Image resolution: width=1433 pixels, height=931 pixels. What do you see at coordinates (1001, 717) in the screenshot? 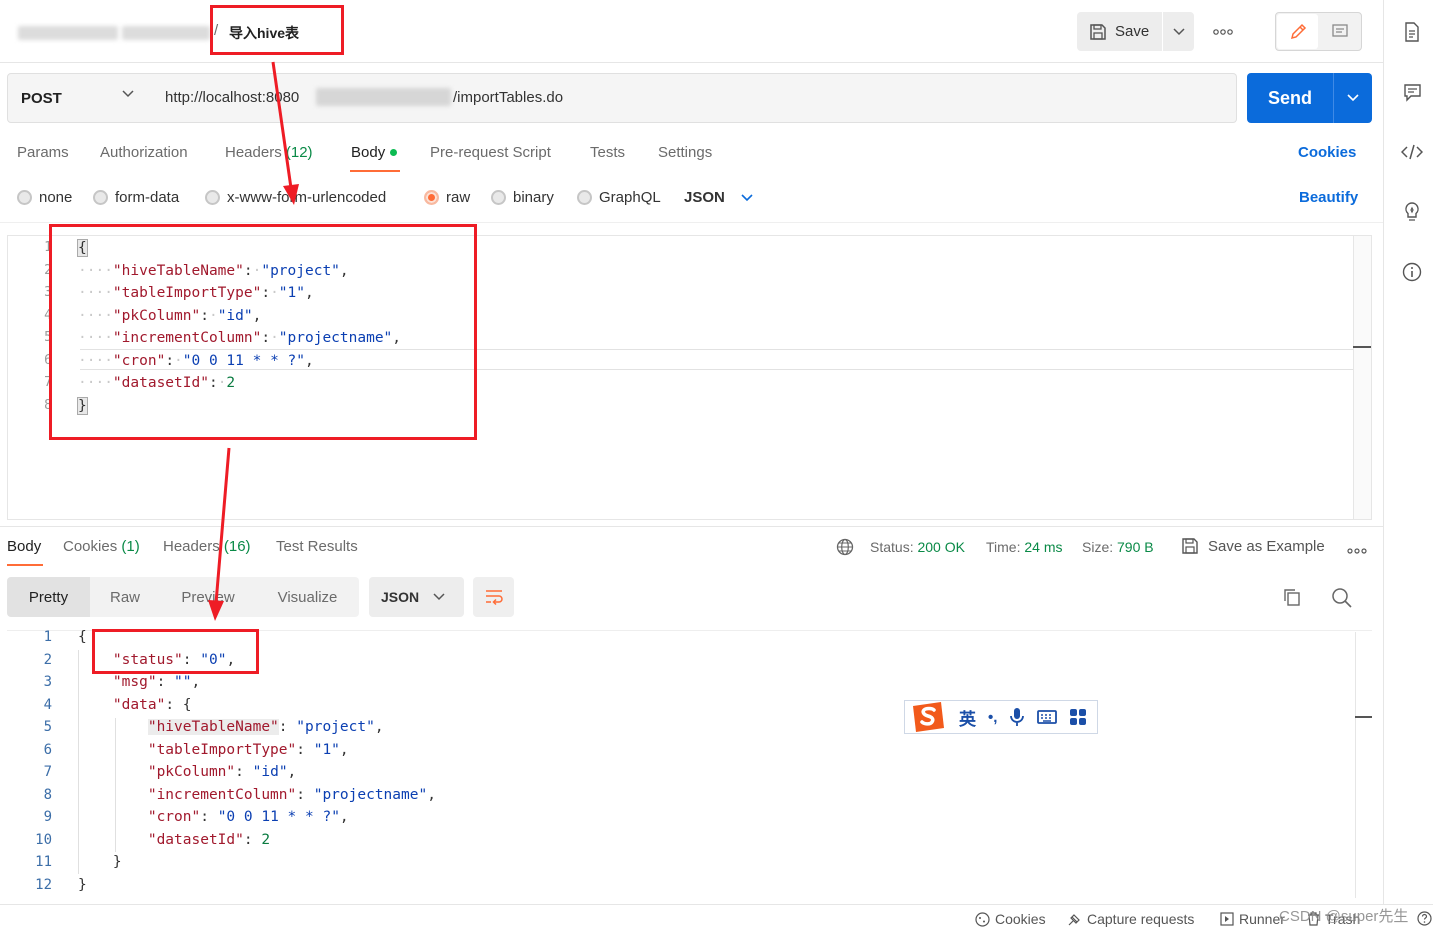
I see `ime-toolbar: 英 •,` at bounding box center [1001, 717].